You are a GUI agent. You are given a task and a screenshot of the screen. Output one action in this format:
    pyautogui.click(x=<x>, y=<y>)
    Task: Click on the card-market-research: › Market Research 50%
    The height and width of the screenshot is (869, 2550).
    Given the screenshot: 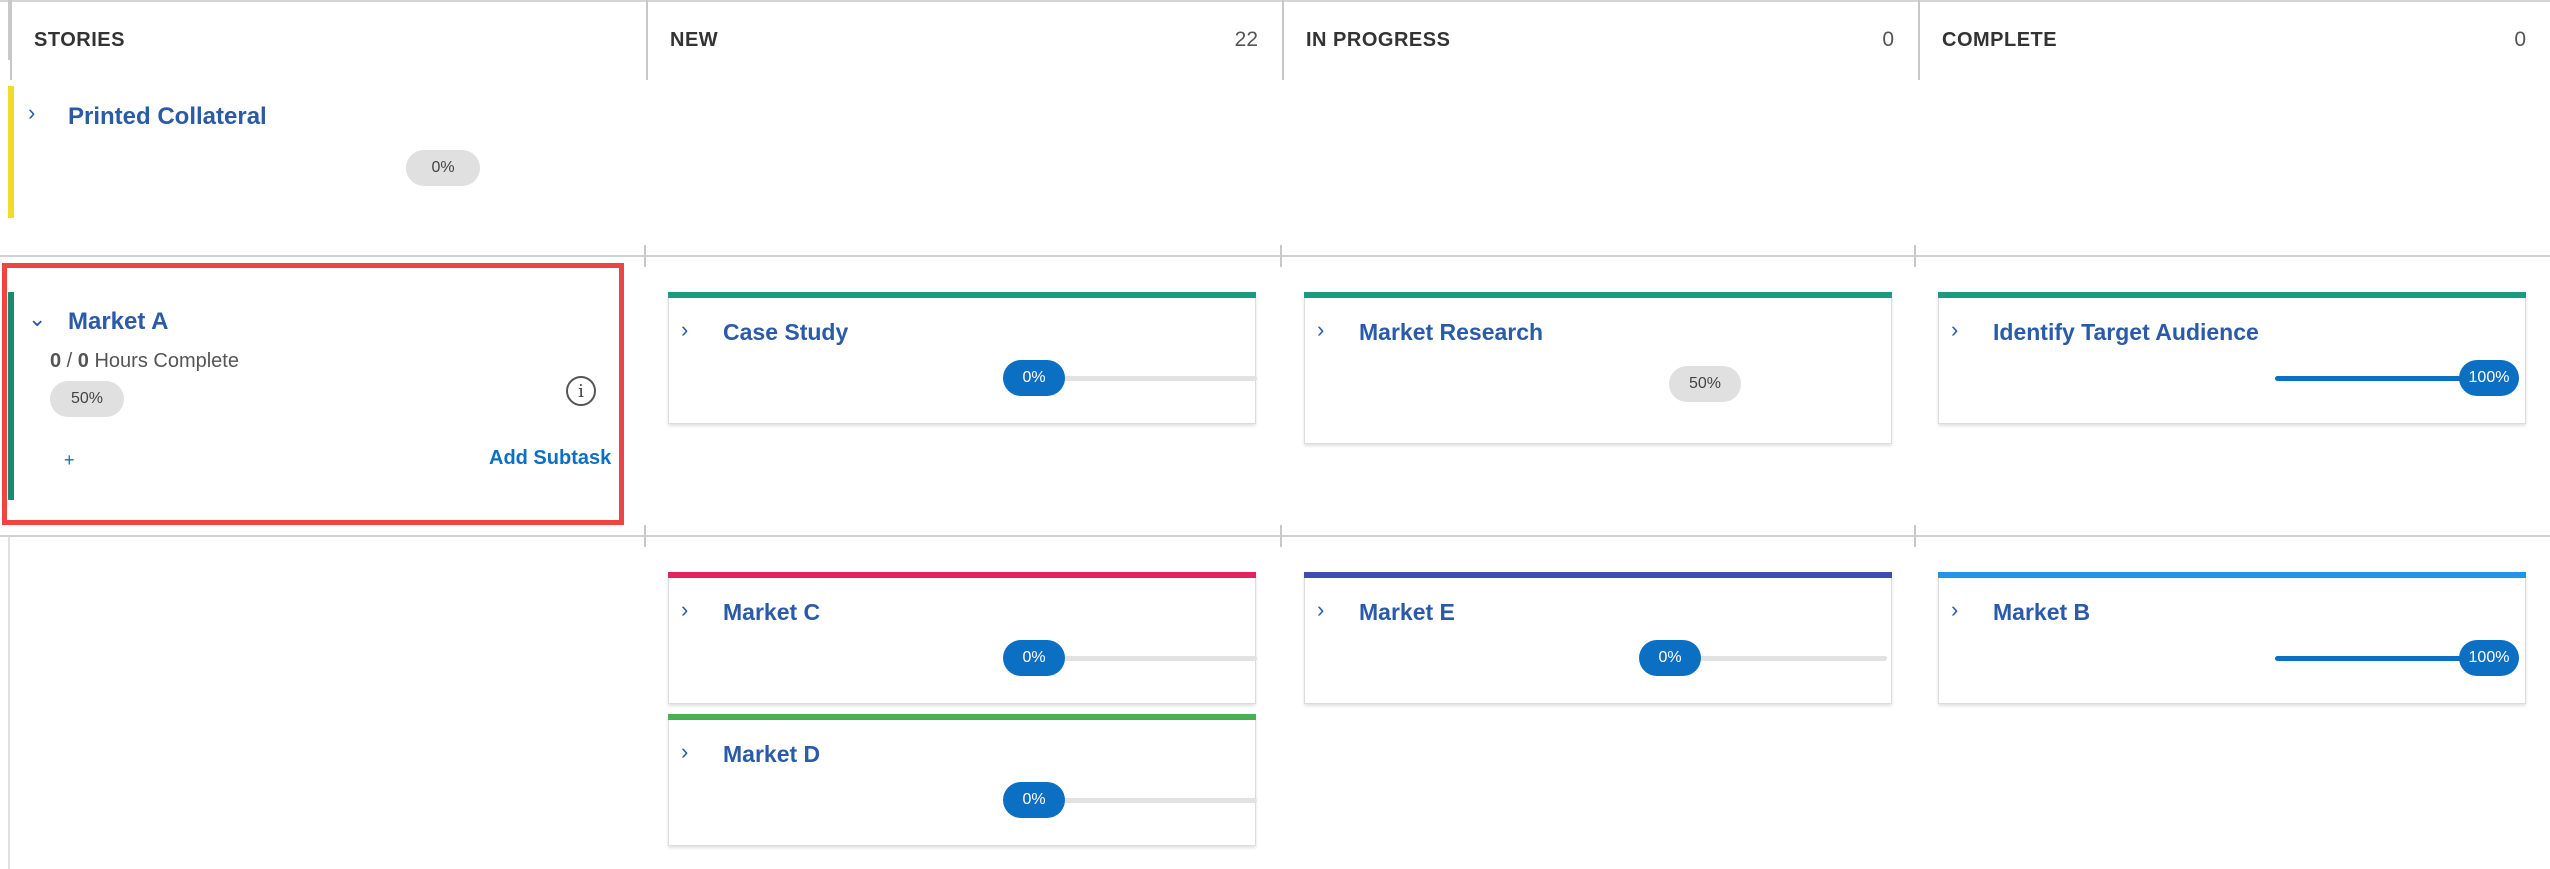 What is the action you would take?
    pyautogui.click(x=1598, y=368)
    